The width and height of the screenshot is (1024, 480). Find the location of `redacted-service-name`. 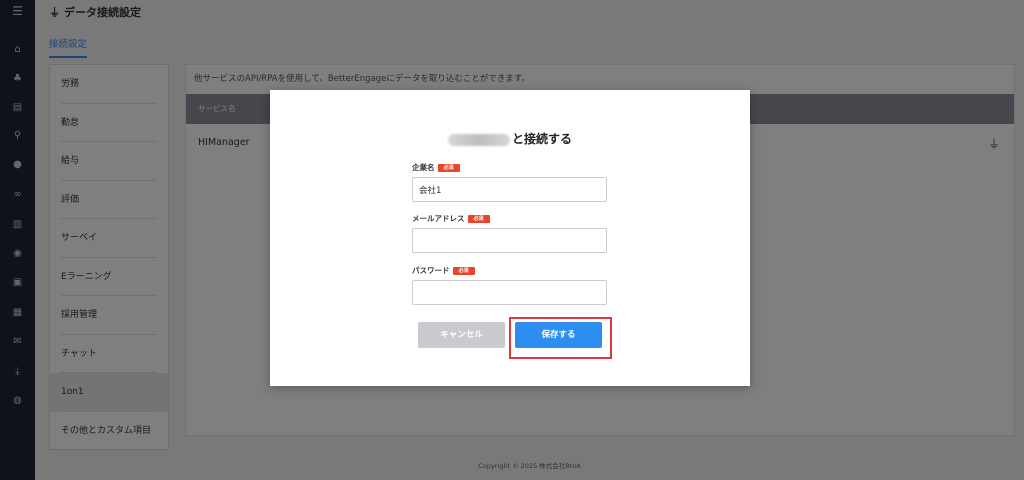

redacted-service-name is located at coordinates (478, 139).